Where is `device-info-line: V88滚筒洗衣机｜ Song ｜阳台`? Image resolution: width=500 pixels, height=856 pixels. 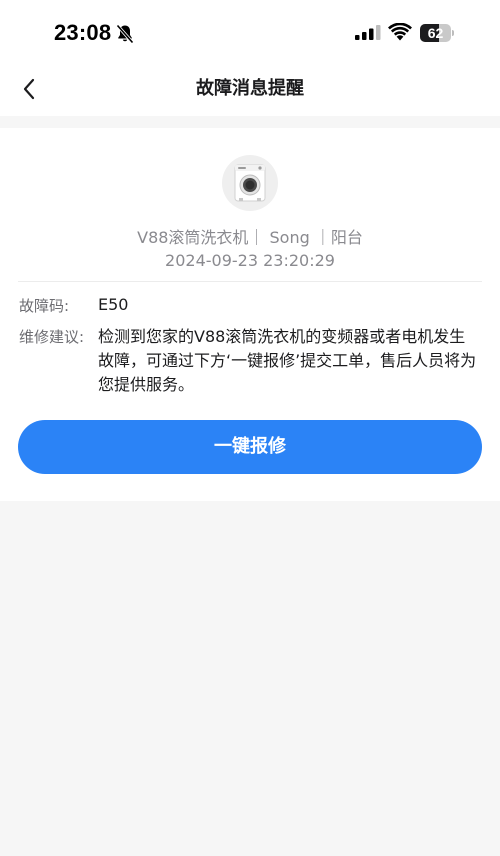 device-info-line: V88滚筒洗衣机｜ Song ｜阳台 is located at coordinates (250, 237).